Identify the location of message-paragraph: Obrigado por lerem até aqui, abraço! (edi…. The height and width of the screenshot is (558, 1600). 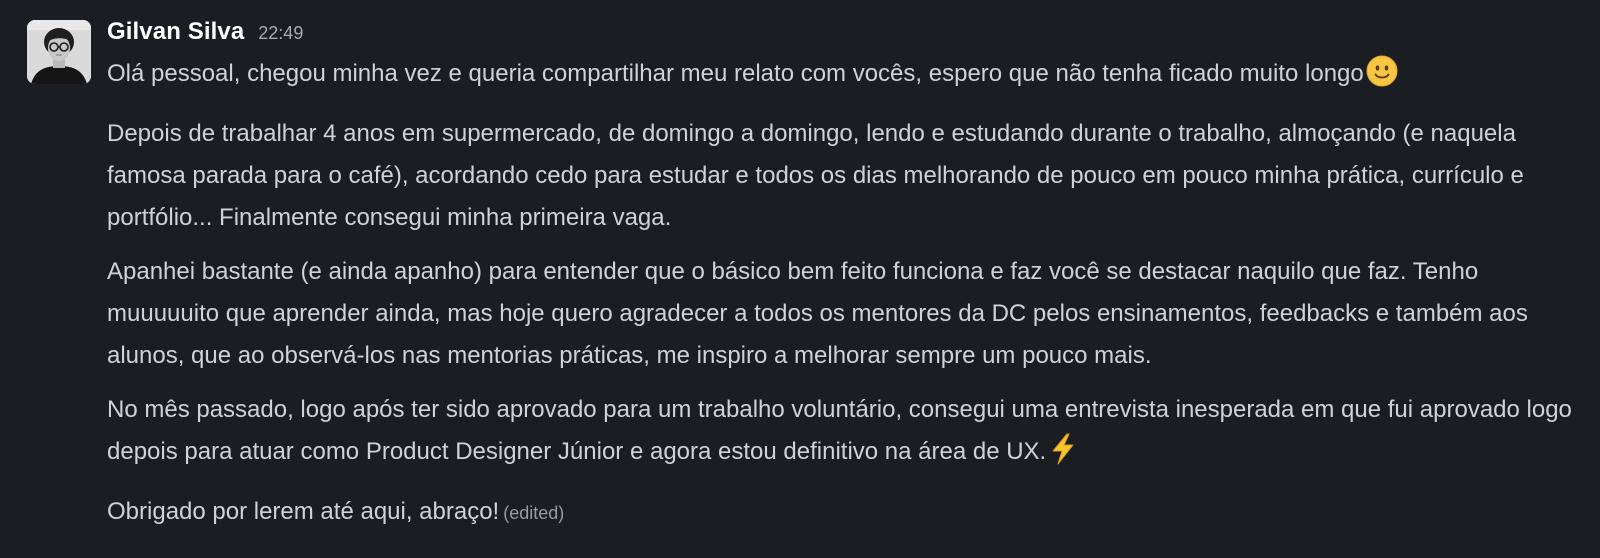
(842, 512).